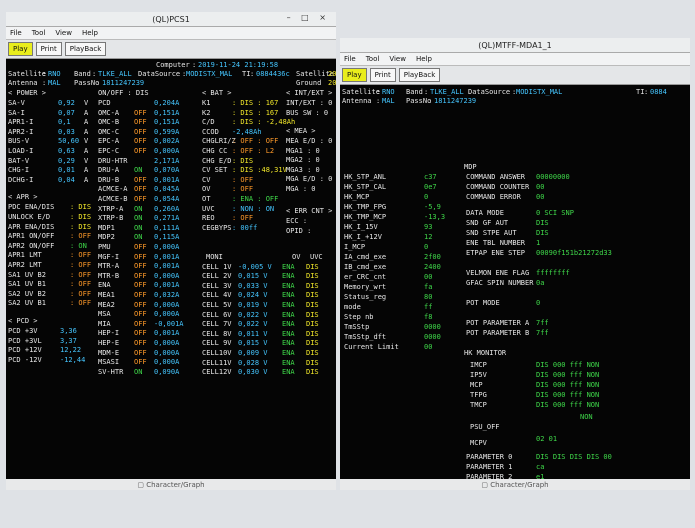 The image size is (695, 528). I want to click on bat-label: CEGBYPS, so click(217, 227).